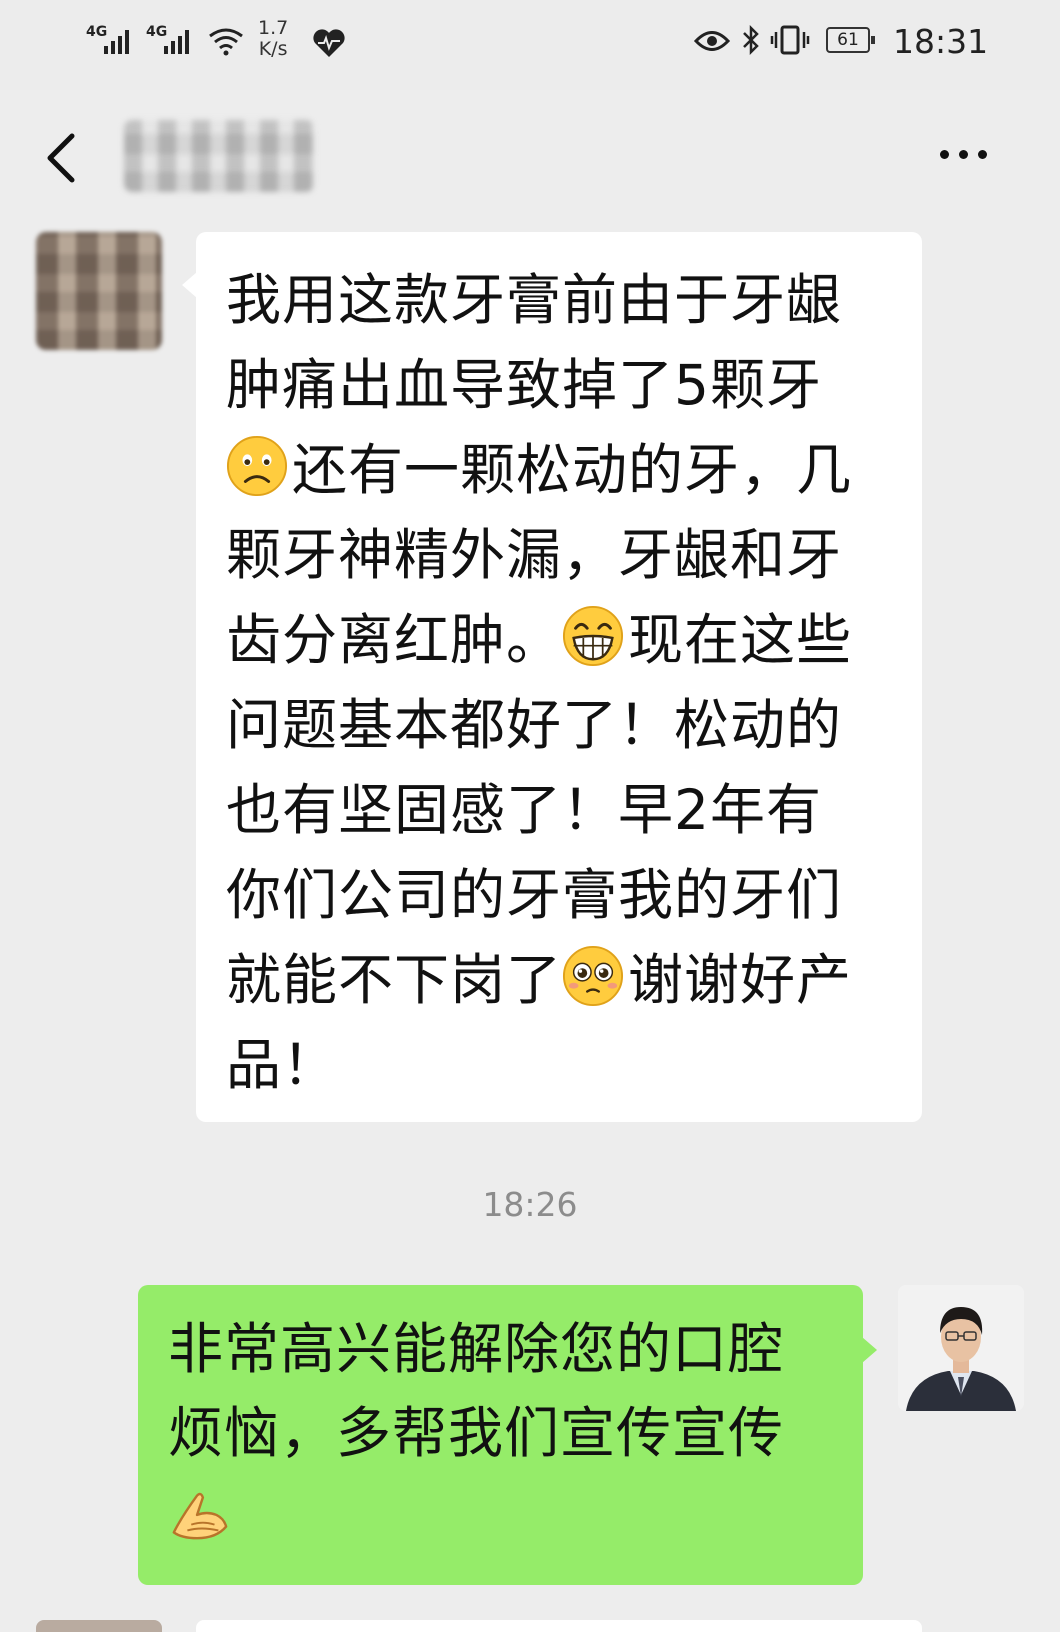 The height and width of the screenshot is (1632, 1060). What do you see at coordinates (712, 41) in the screenshot?
I see `eye-comfort-icon` at bounding box center [712, 41].